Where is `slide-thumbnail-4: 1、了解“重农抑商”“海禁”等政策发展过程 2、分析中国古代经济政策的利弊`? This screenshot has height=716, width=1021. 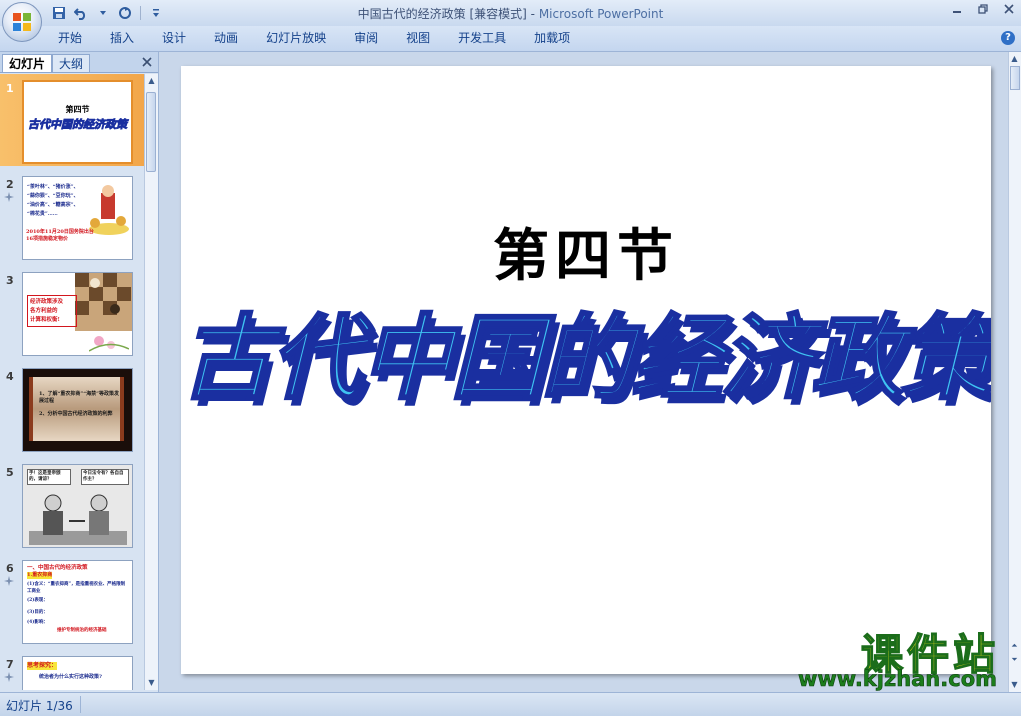 slide-thumbnail-4: 1、了解“重农抑商”“海禁”等政策发展过程 2、分析中国古代经济政策的利弊 is located at coordinates (77, 410).